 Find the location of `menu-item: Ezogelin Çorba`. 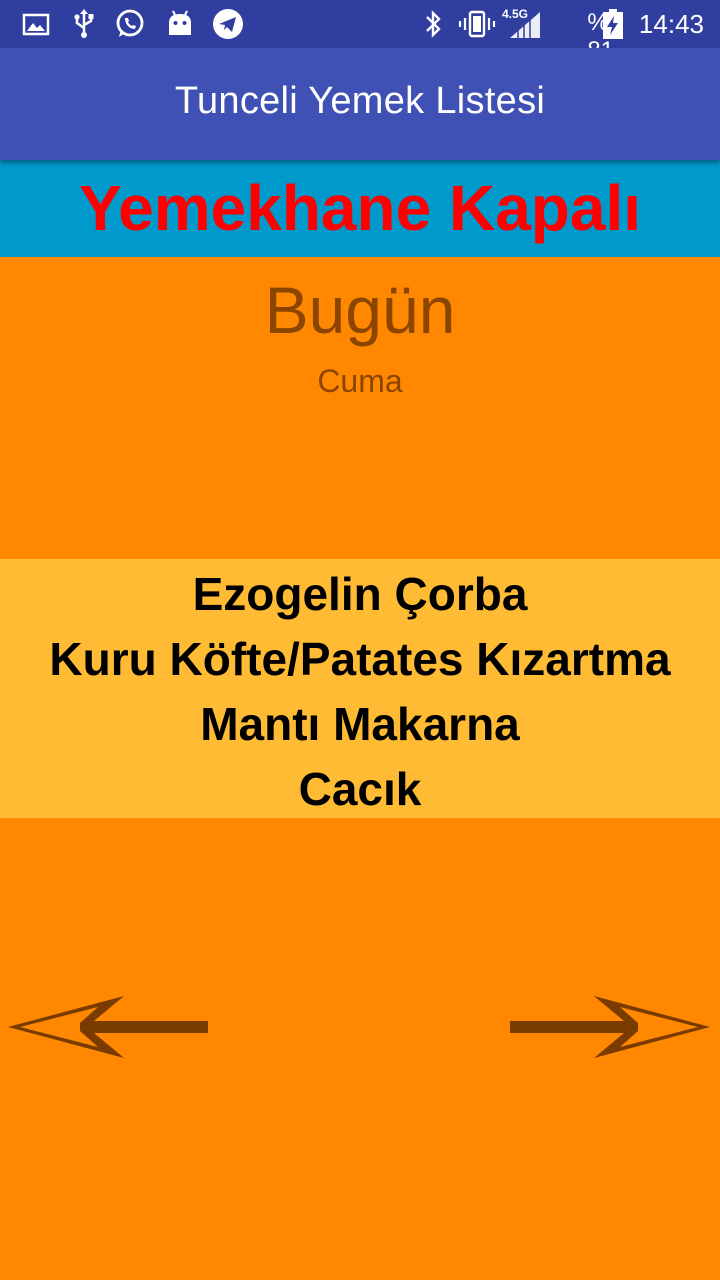

menu-item: Ezogelin Çorba is located at coordinates (360, 594).